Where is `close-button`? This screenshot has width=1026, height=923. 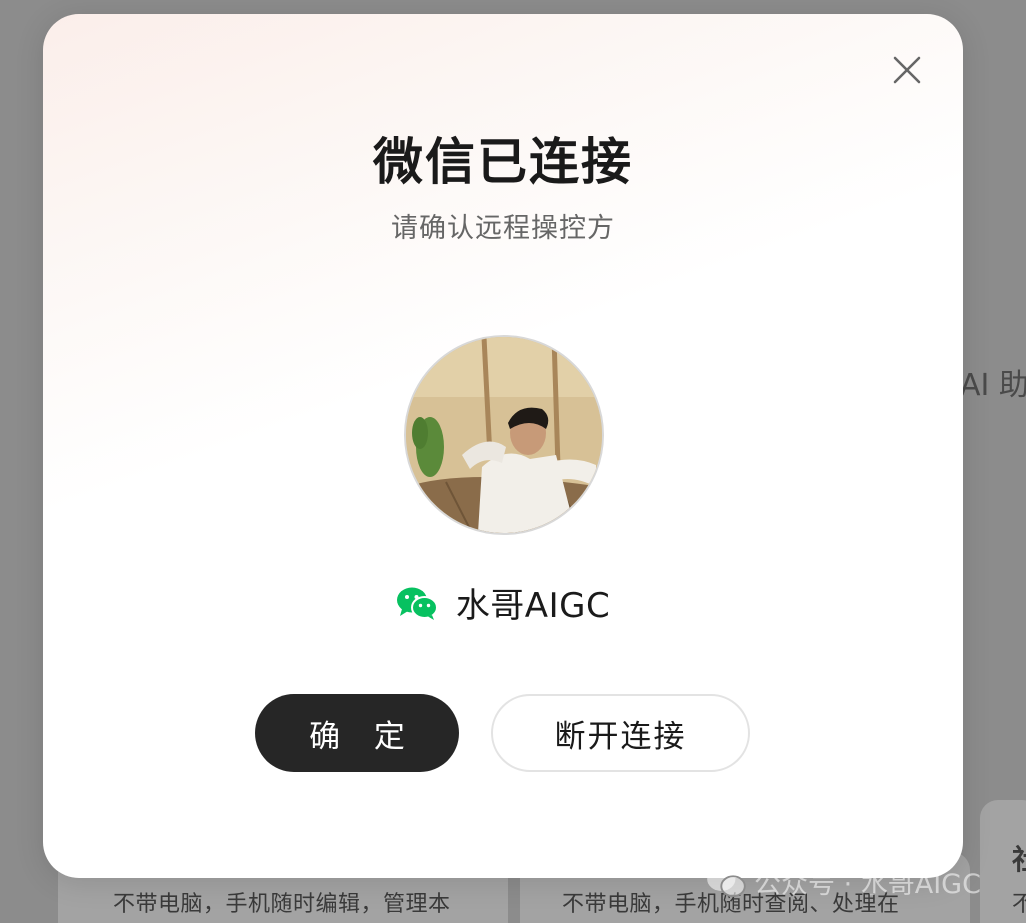 close-button is located at coordinates (907, 70).